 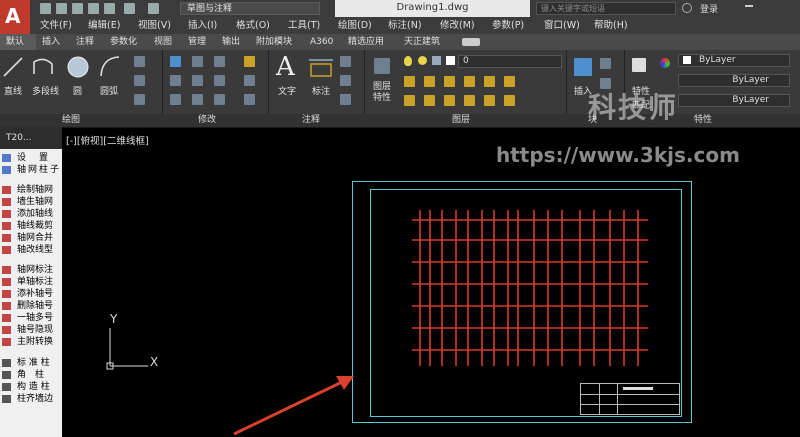 I want to click on linetype-dropdown: ByLayer, so click(x=734, y=80).